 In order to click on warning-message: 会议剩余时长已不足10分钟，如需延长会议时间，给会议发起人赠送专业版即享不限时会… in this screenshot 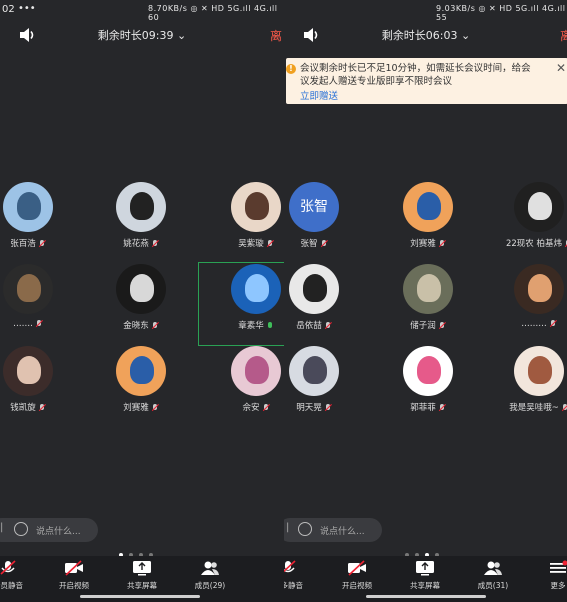, I will do `click(415, 75)`.